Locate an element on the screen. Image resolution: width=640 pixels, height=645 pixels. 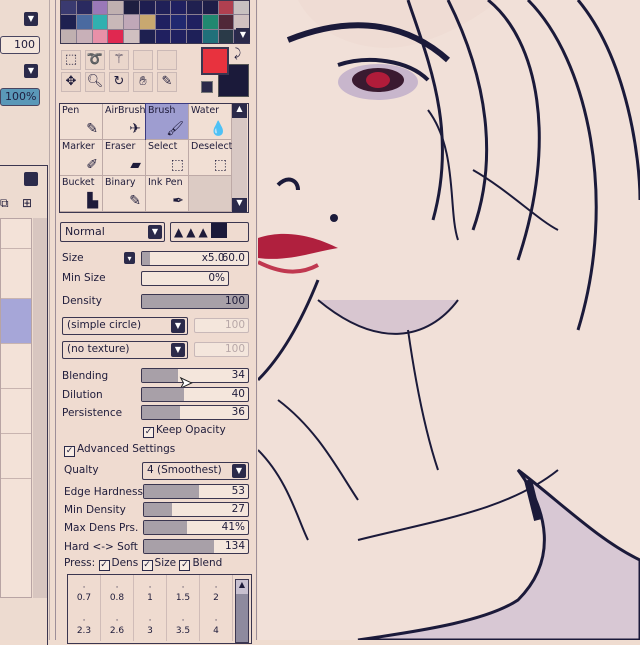
rect-select-icon: ⬚ is located at coordinates (71, 60).